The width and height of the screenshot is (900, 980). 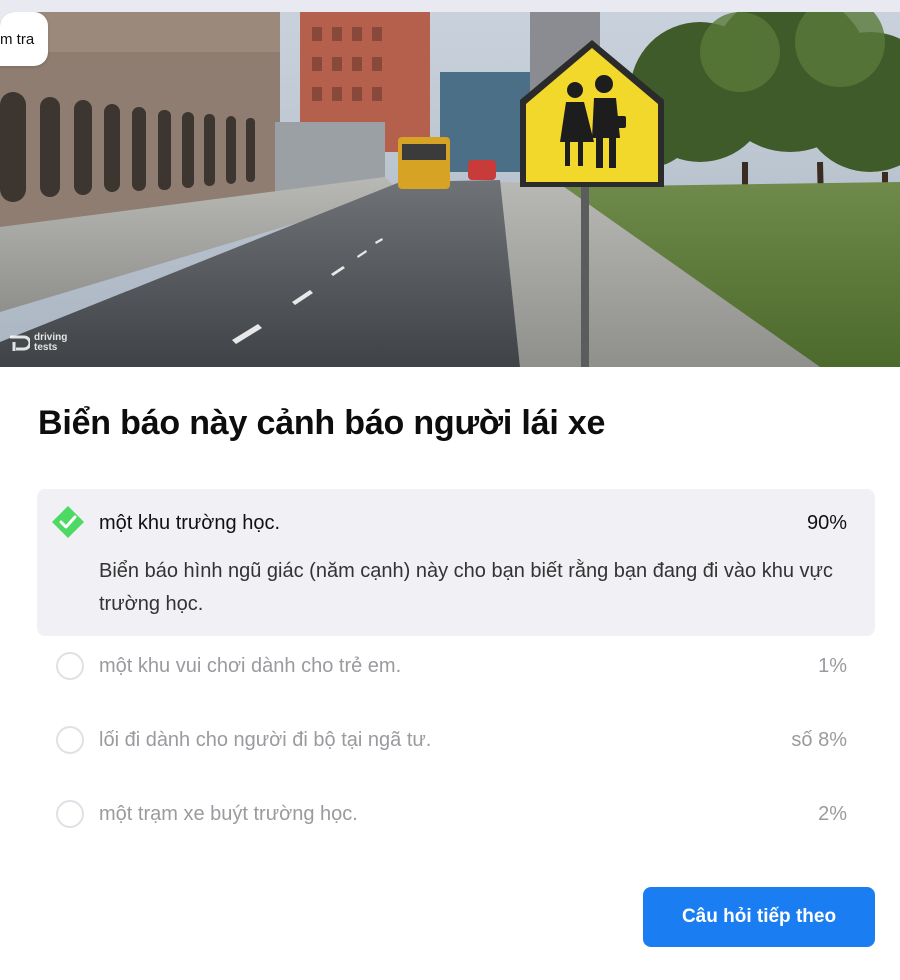 I want to click on check-mode-label: m tra, so click(x=17, y=39).